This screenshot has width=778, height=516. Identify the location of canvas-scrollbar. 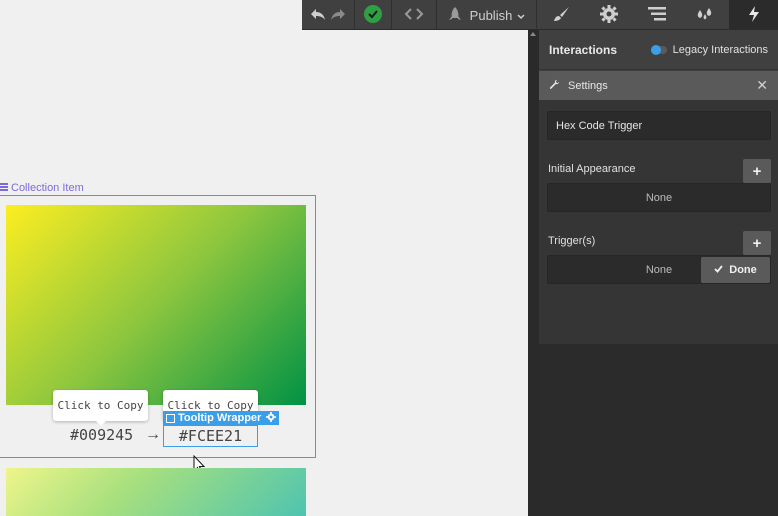
(533, 273).